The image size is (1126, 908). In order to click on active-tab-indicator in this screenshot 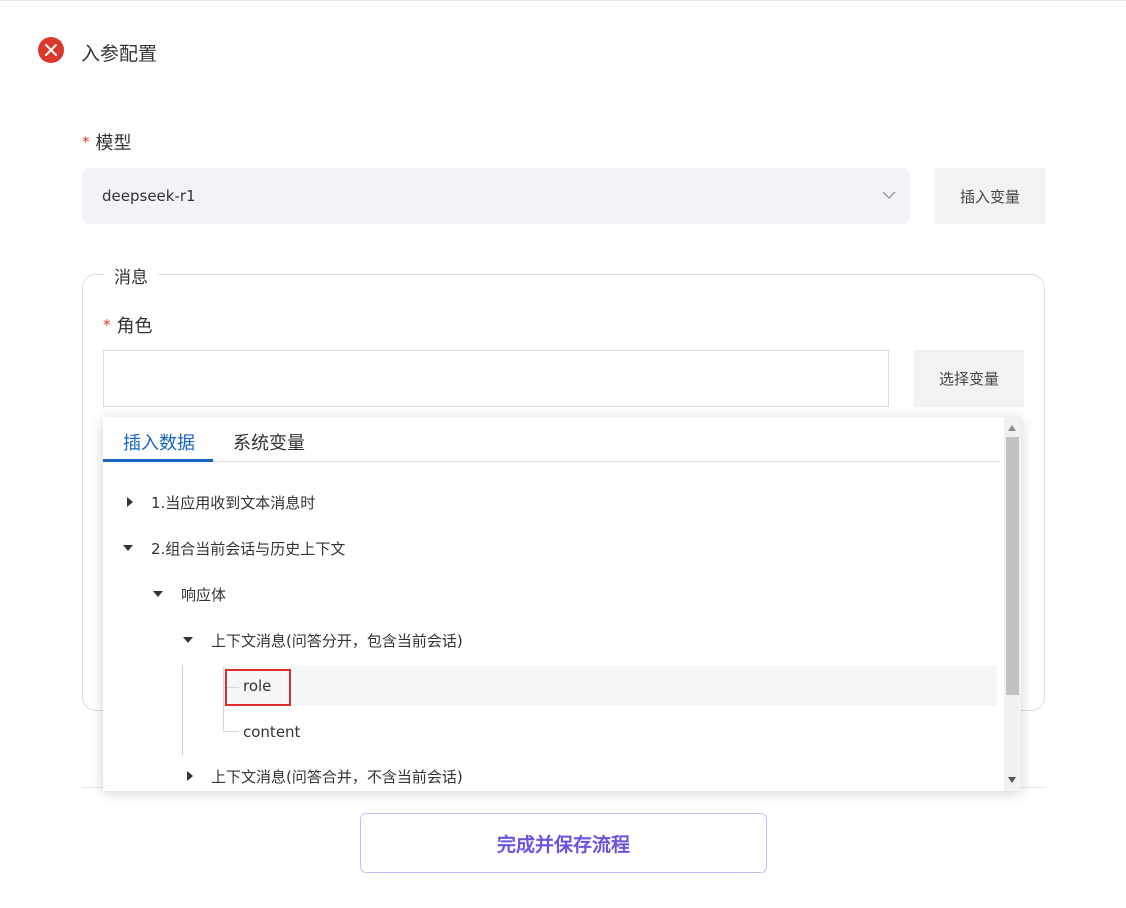, I will do `click(158, 460)`.